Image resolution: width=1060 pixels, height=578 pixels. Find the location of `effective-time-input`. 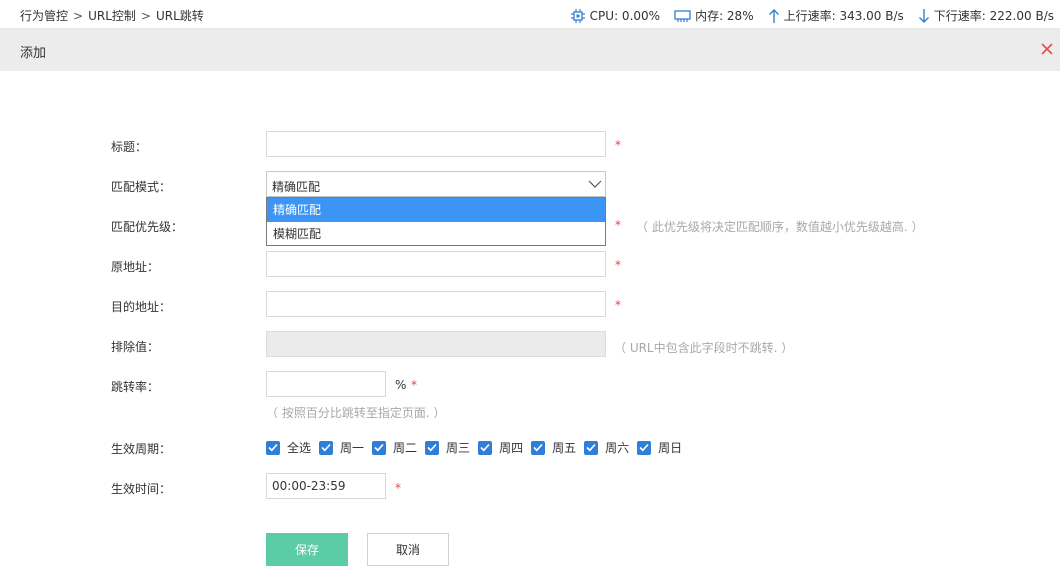

effective-time-input is located at coordinates (326, 486).